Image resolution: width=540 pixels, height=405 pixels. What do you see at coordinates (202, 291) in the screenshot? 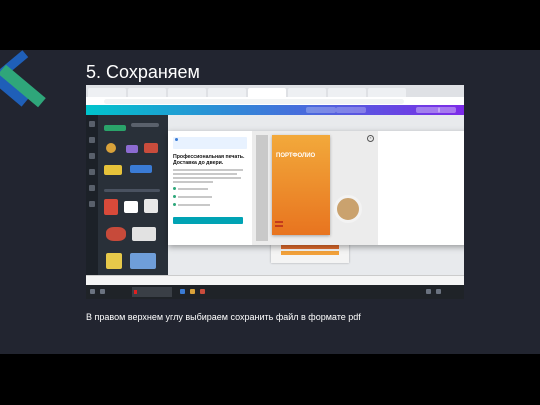
I see `app-icon` at bounding box center [202, 291].